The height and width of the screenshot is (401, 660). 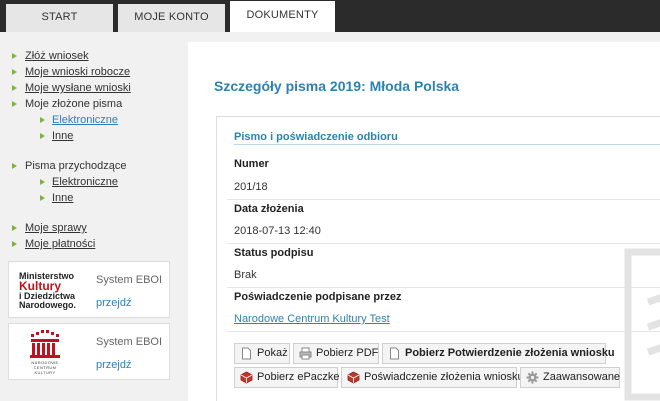 What do you see at coordinates (56, 228) in the screenshot?
I see `sidebar-item-label: Moje sprawy` at bounding box center [56, 228].